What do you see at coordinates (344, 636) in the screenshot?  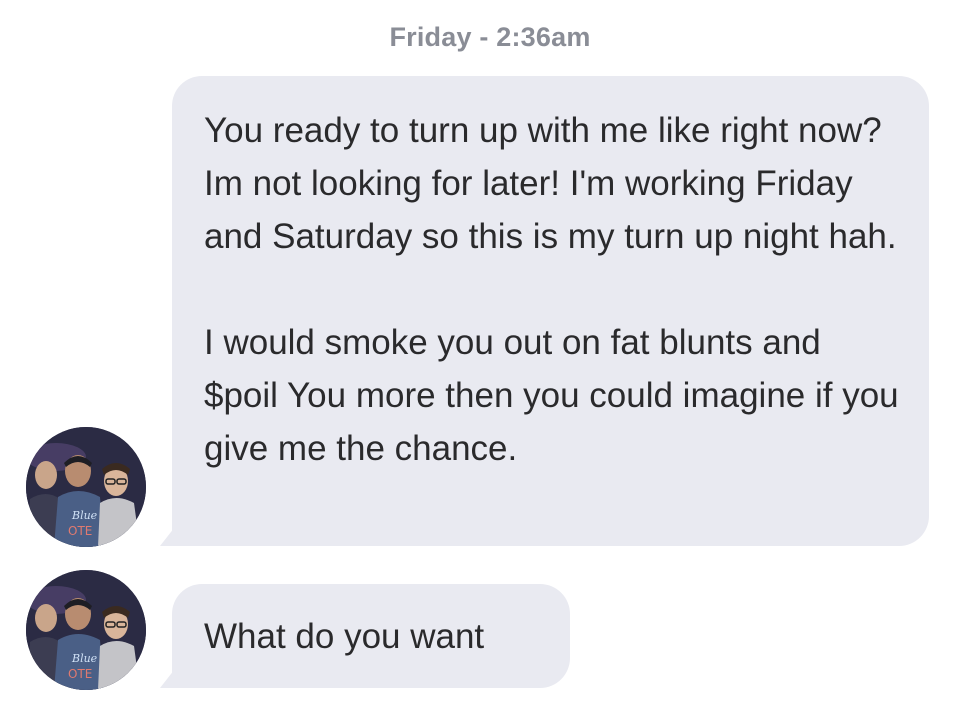 I see `message-text: What do you want` at bounding box center [344, 636].